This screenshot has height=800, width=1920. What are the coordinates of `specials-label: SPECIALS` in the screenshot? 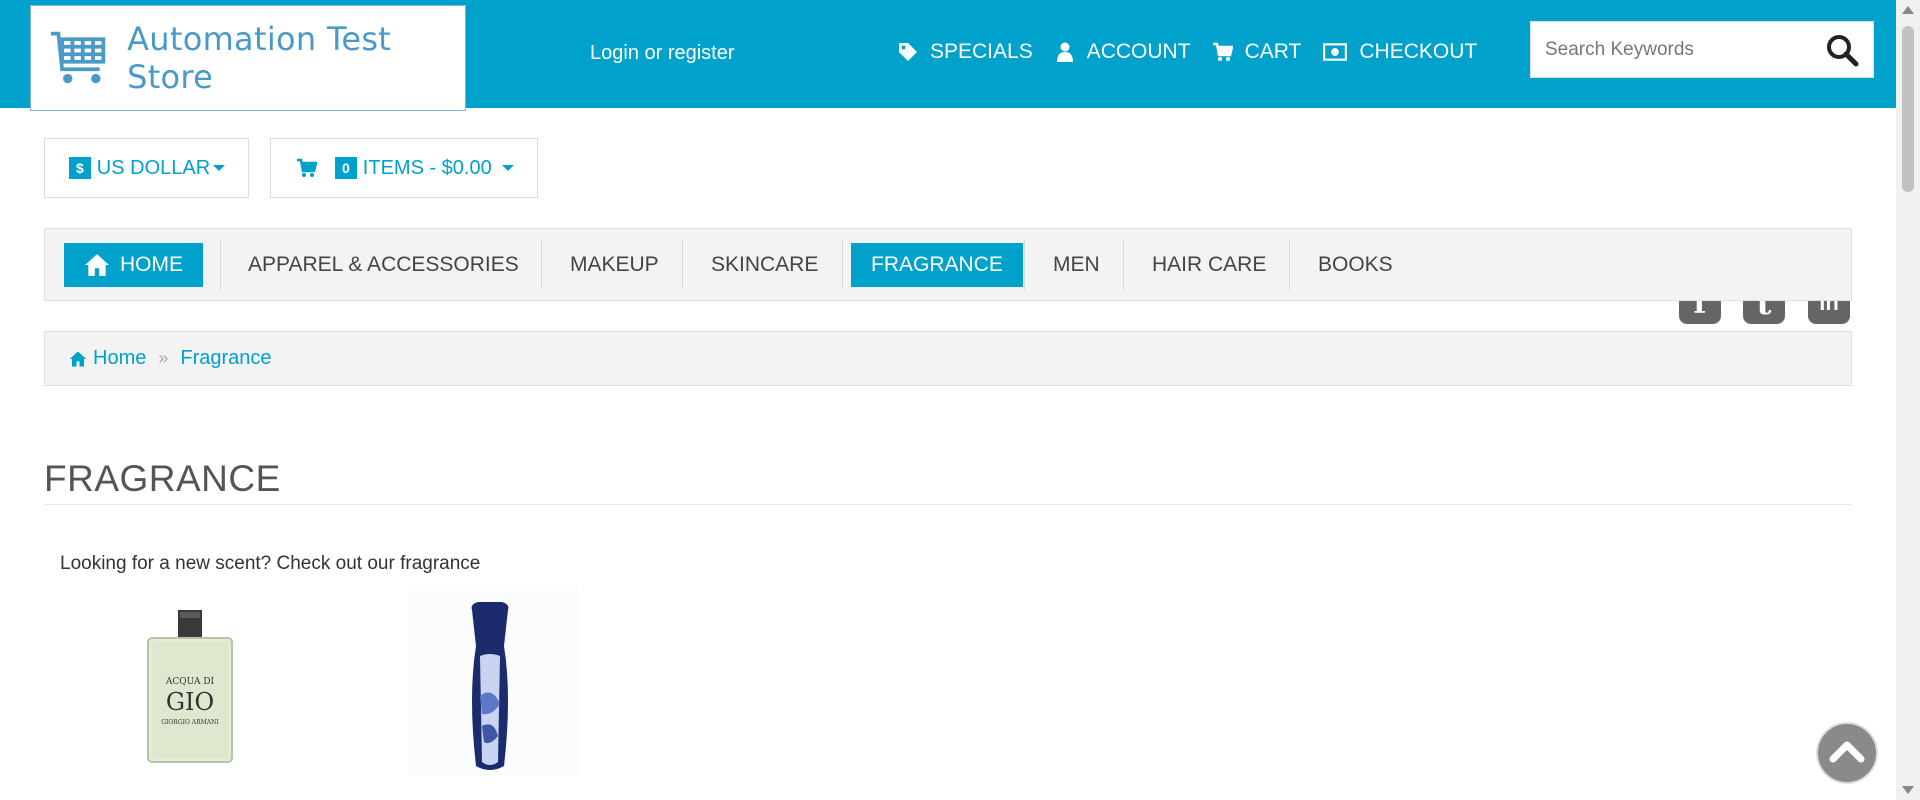 It's located at (981, 51).